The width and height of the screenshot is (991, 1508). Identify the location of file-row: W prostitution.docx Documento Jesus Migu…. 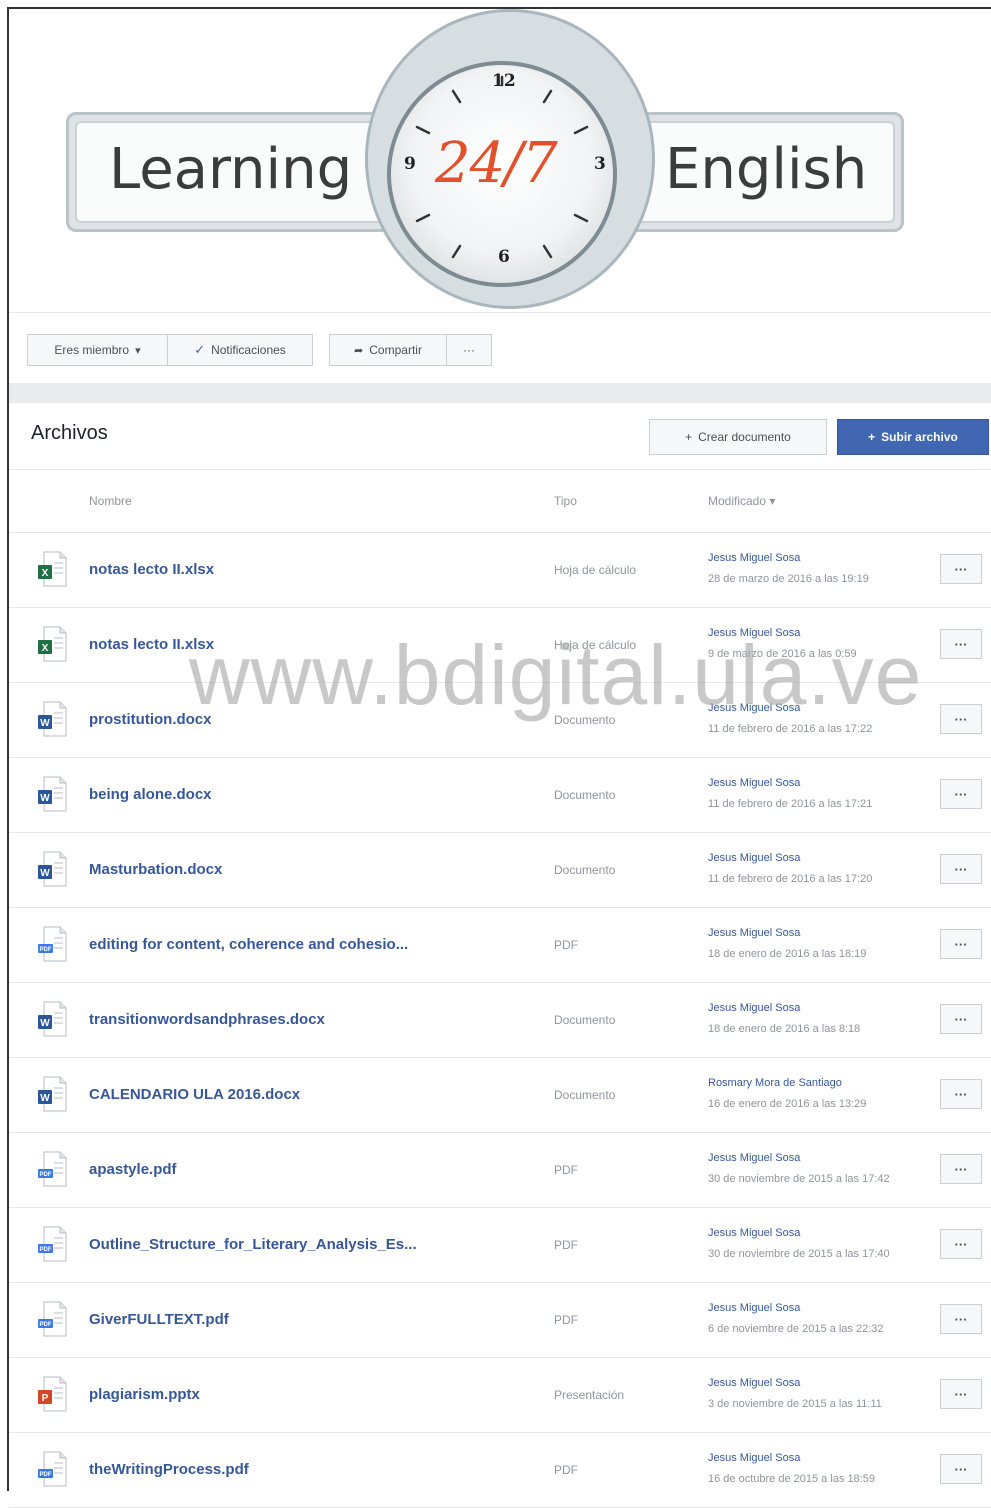
(500, 720).